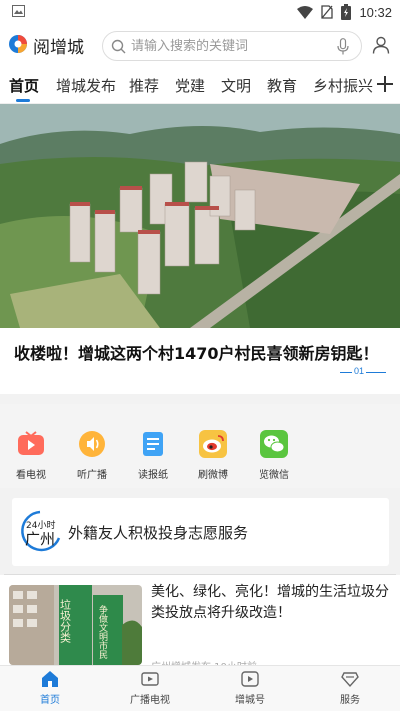 This screenshot has width=400, height=711. What do you see at coordinates (190, 85) in the screenshot?
I see `tab-party-building: 党建` at bounding box center [190, 85].